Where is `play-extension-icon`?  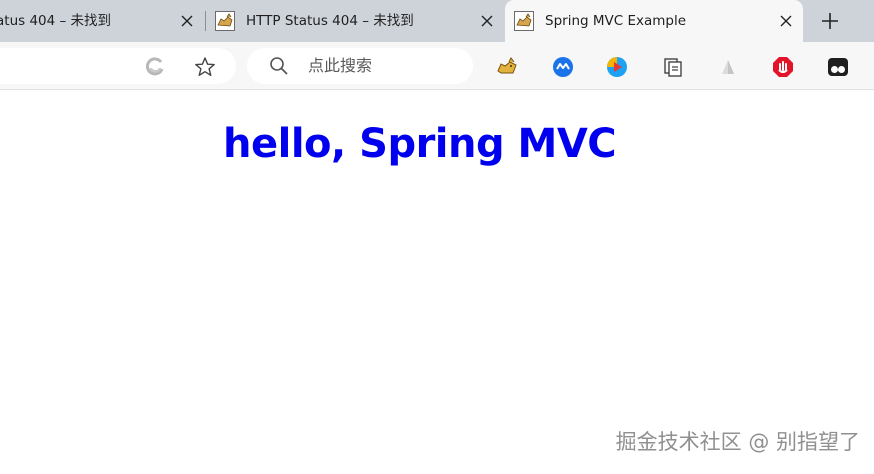 play-extension-icon is located at coordinates (617, 67).